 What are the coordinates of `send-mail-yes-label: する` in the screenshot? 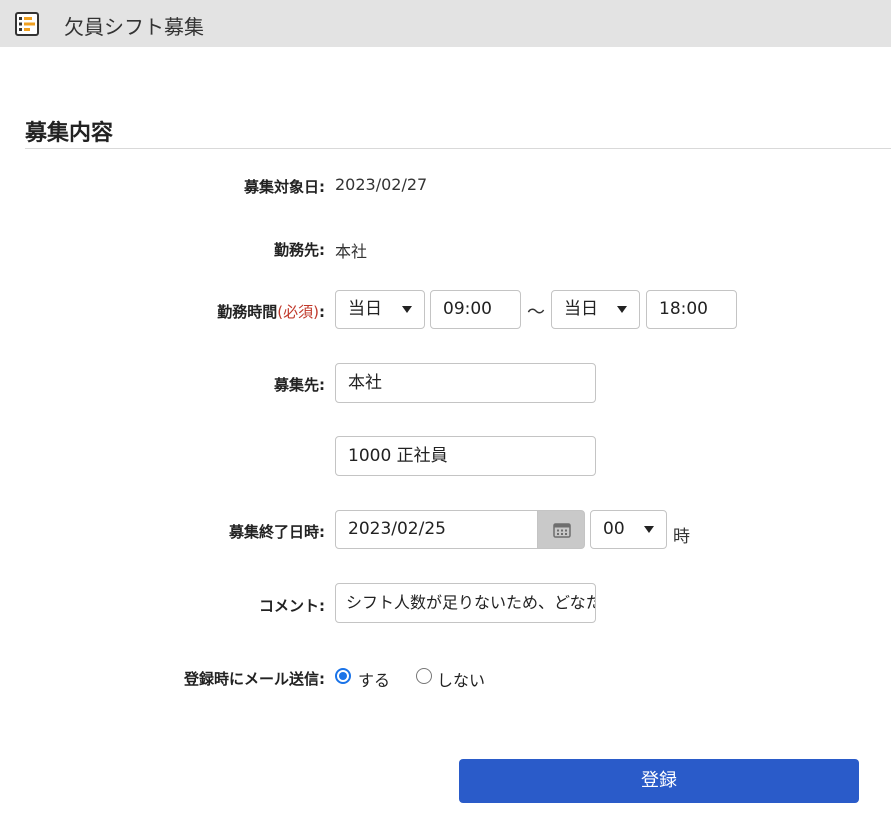 It's located at (374, 679).